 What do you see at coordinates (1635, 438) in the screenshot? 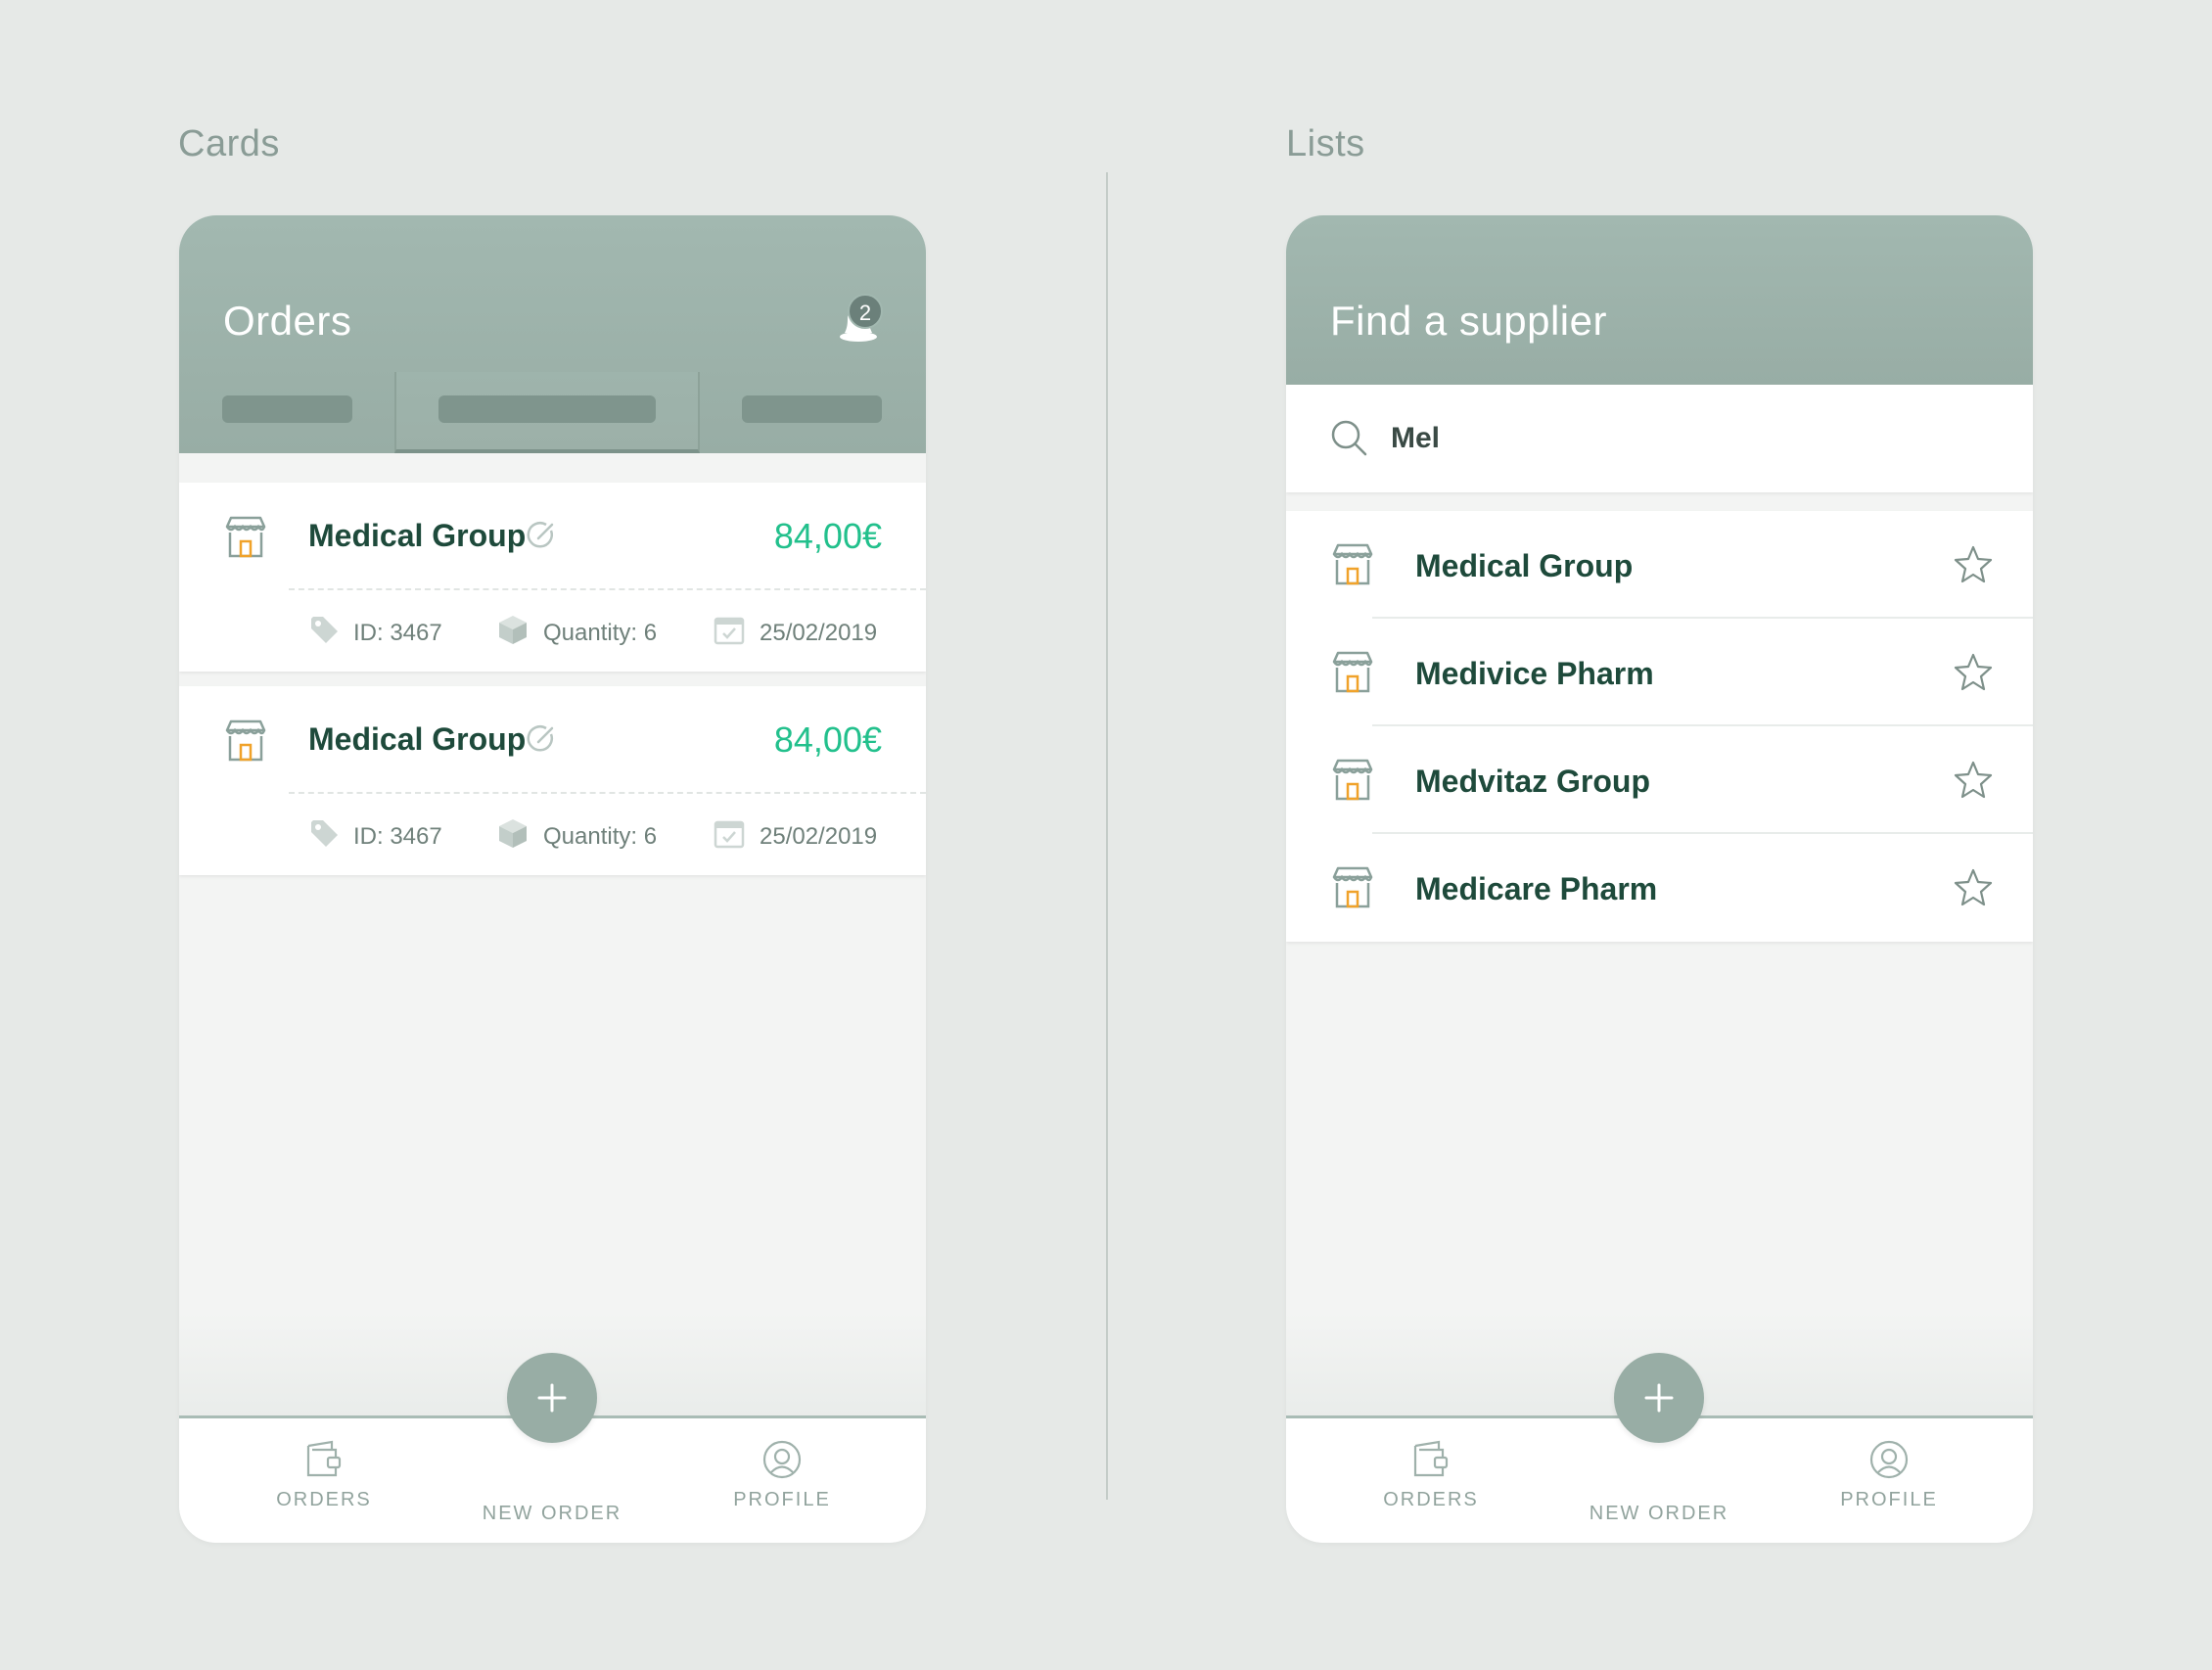
I see `search-input` at bounding box center [1635, 438].